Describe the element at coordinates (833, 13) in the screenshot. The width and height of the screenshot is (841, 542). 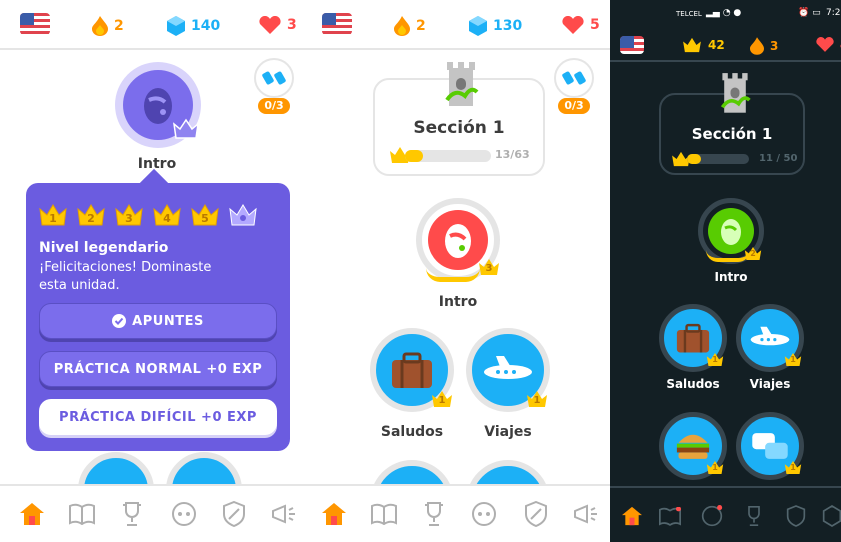
I see `clock-time: 7:2` at that location.